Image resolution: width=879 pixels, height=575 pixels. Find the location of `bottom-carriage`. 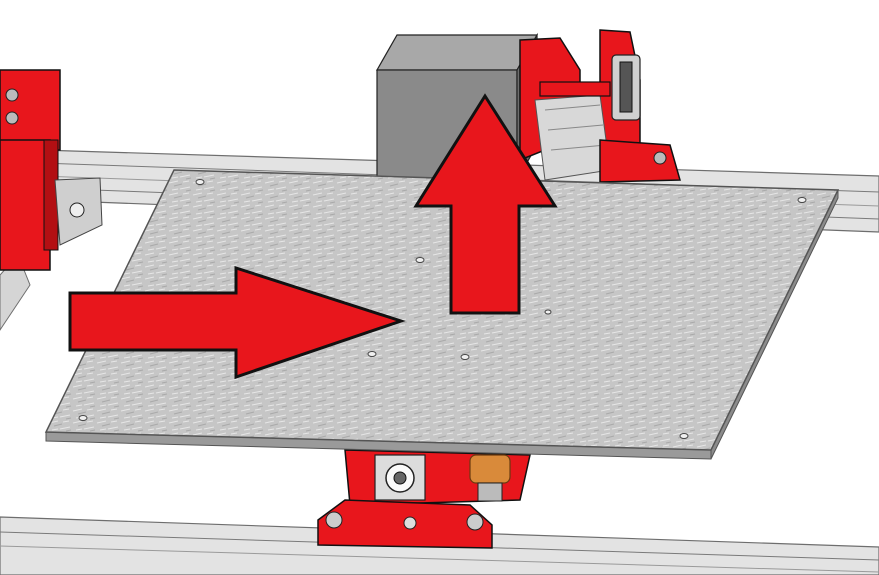

bottom-carriage is located at coordinates (424, 499).